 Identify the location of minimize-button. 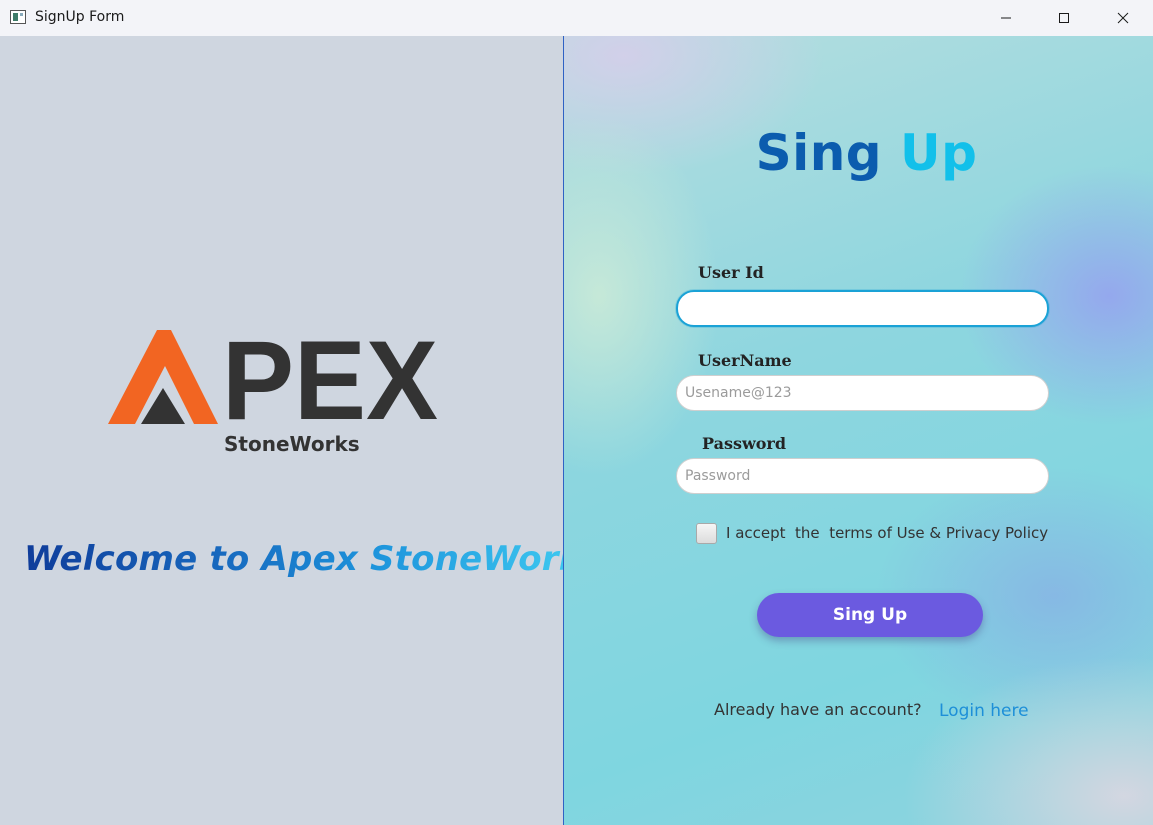
(1006, 18).